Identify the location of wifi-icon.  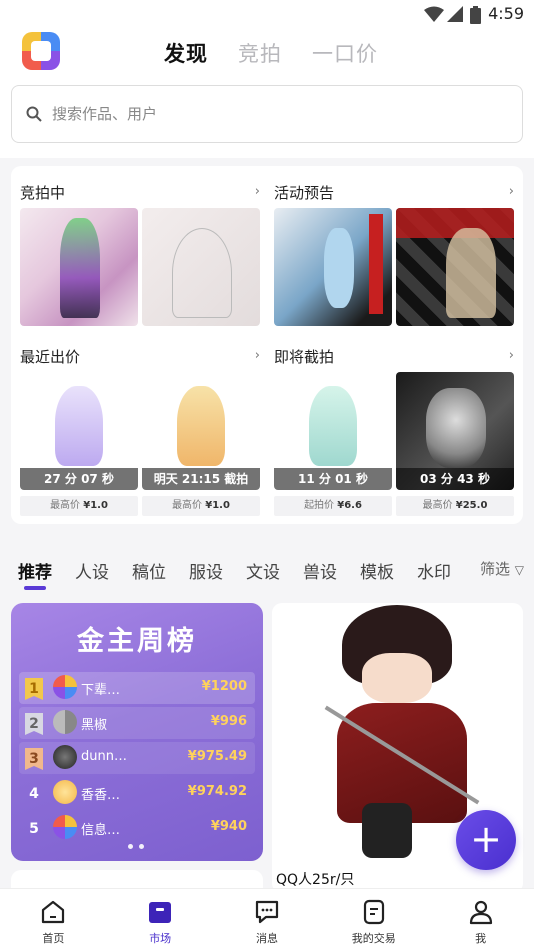
(434, 14).